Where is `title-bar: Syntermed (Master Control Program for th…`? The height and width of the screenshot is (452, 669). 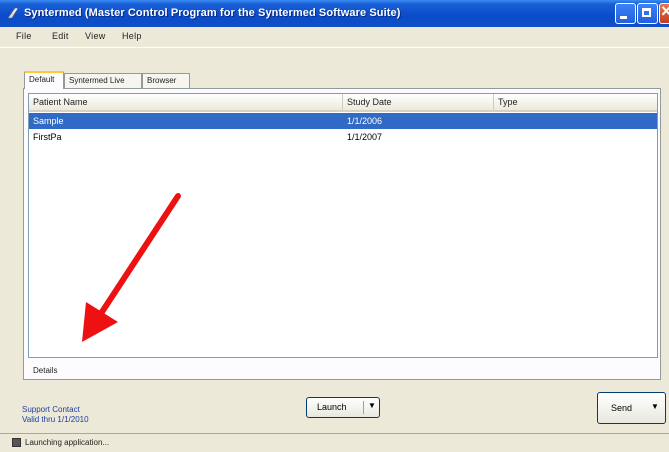 title-bar: Syntermed (Master Control Program for th… is located at coordinates (334, 13).